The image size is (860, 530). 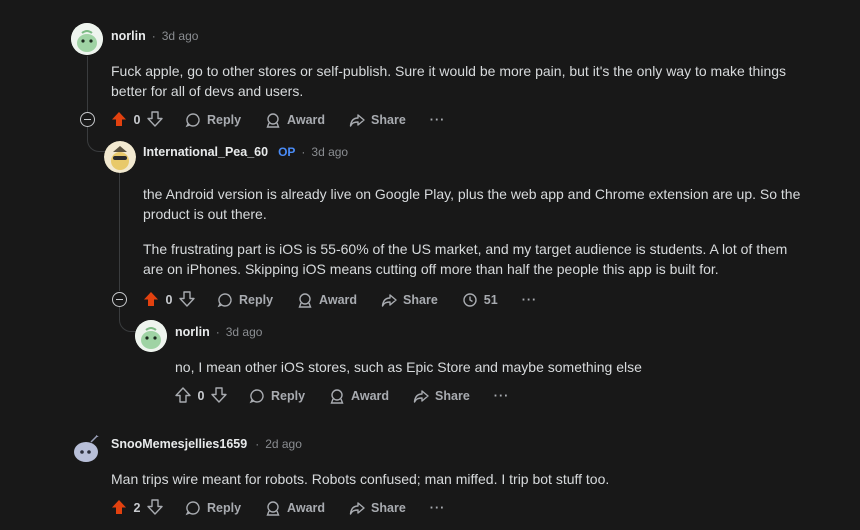 What do you see at coordinates (470, 300) in the screenshot?
I see `clock-icon` at bounding box center [470, 300].